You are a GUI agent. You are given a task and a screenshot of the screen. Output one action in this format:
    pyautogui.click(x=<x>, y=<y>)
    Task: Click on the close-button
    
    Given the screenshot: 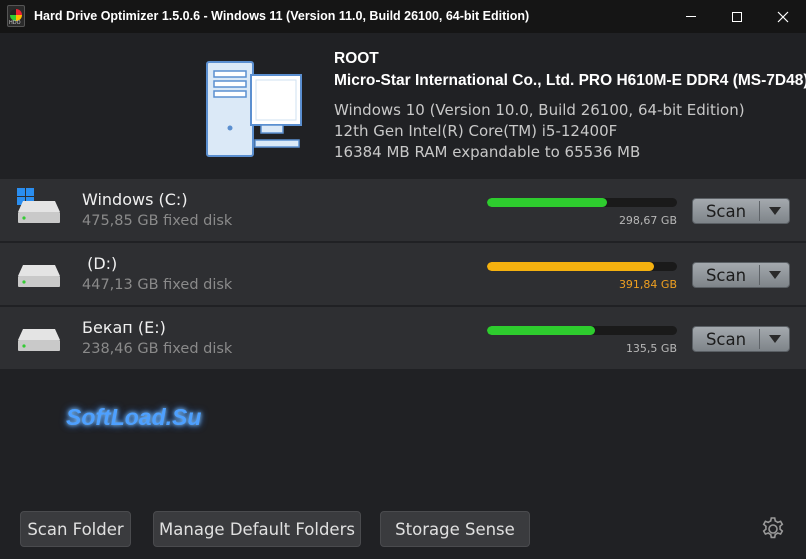 What is the action you would take?
    pyautogui.click(x=783, y=16)
    